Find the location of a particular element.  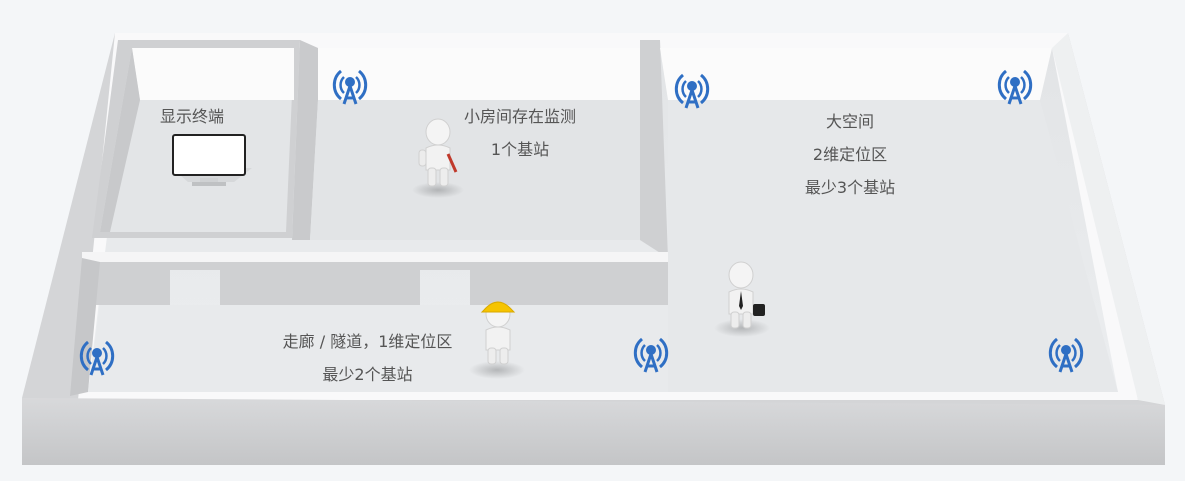

large-space-line2: 2维定位区 is located at coordinates (850, 154).